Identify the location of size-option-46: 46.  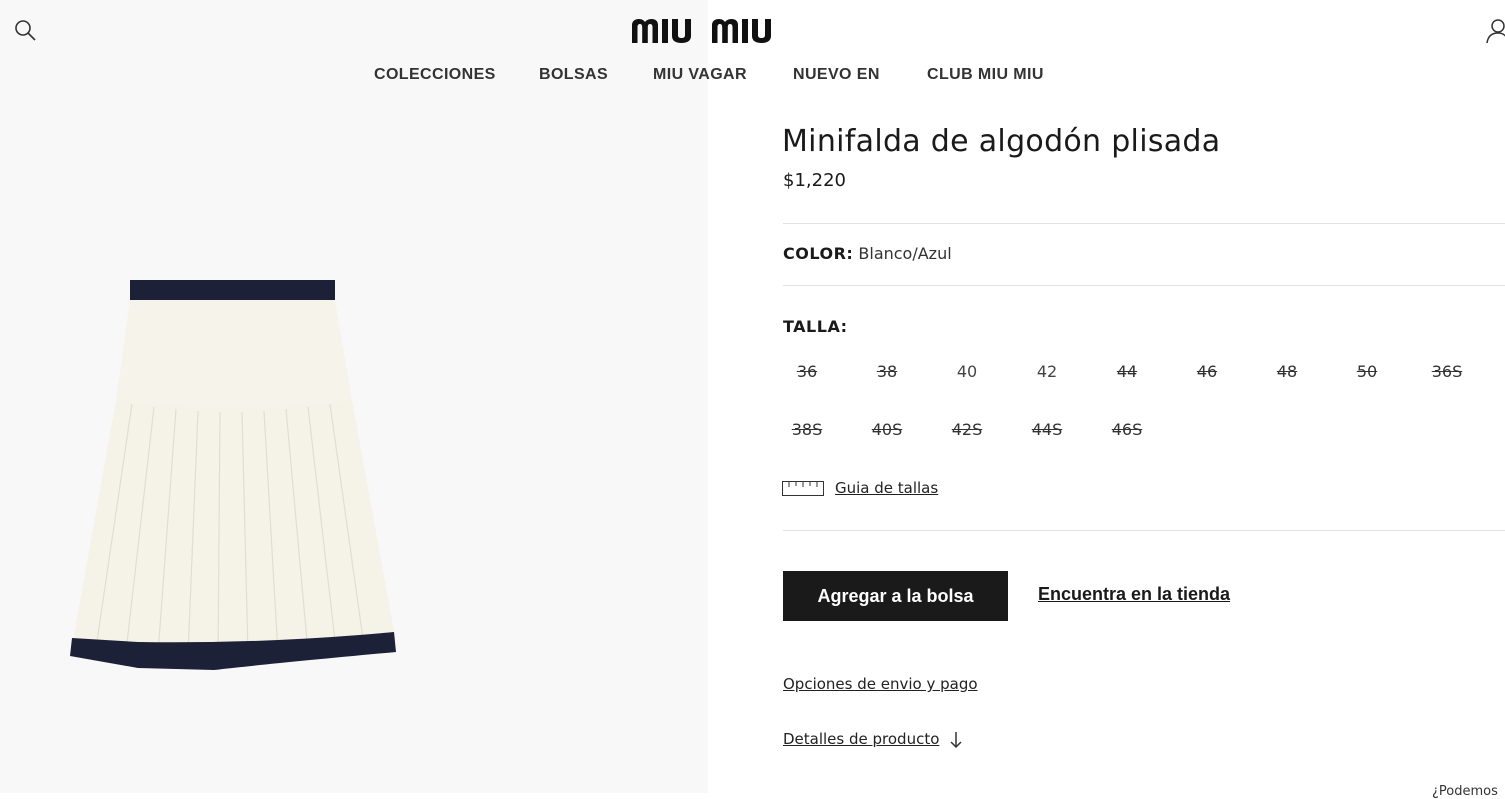
(1207, 371).